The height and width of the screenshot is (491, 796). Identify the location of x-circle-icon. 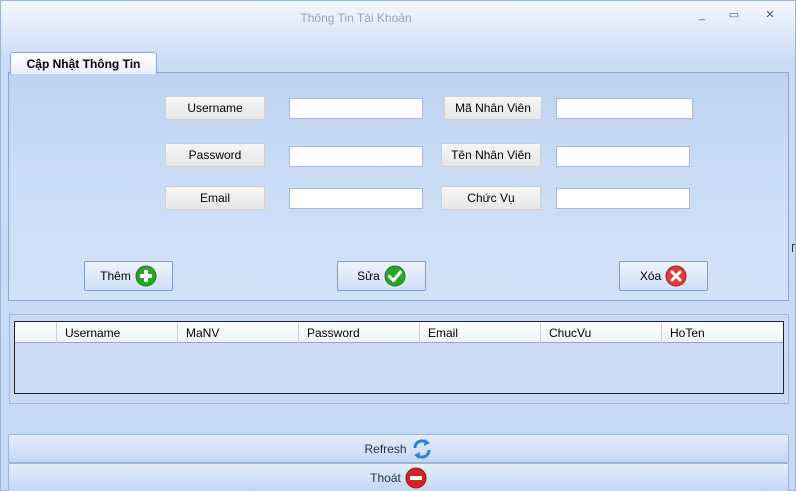
(676, 276).